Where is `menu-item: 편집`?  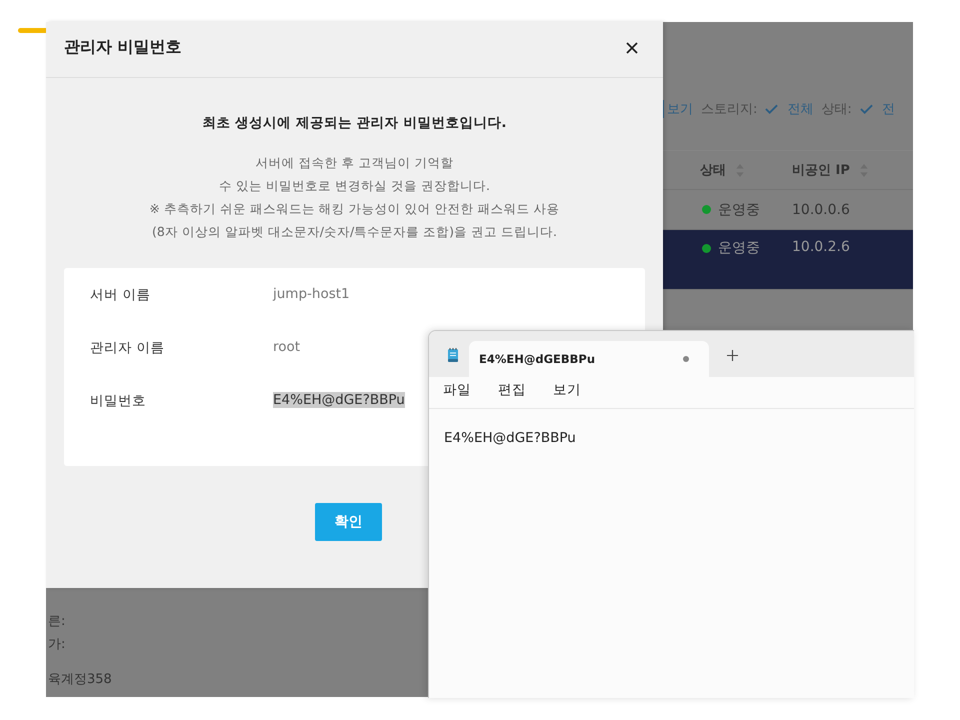
menu-item: 편집 is located at coordinates (512, 394).